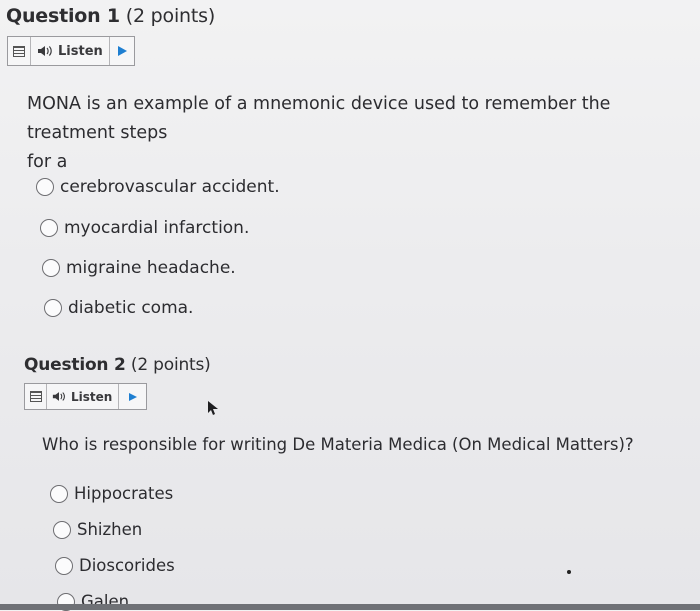 Image resolution: width=700 pixels, height=611 pixels. I want to click on question-1-listen-widget: Listen, so click(71, 51).